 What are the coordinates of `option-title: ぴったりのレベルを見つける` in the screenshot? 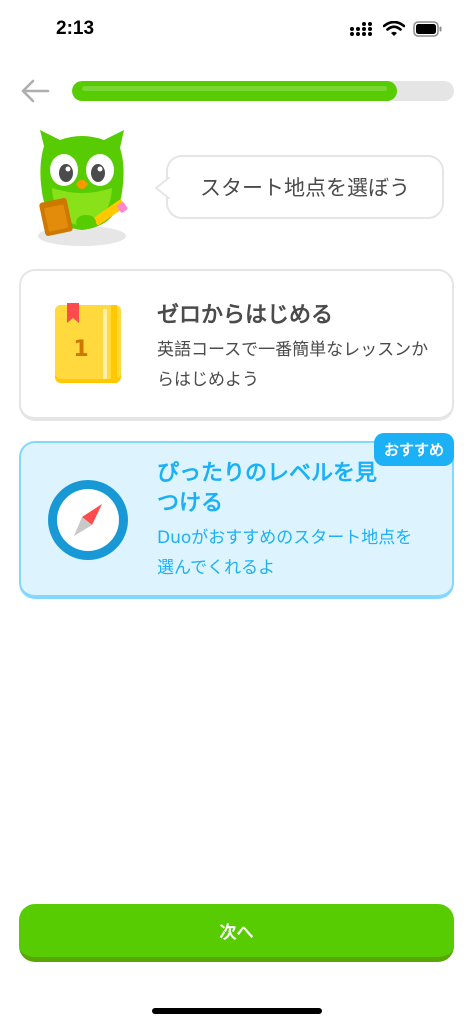 It's located at (267, 488).